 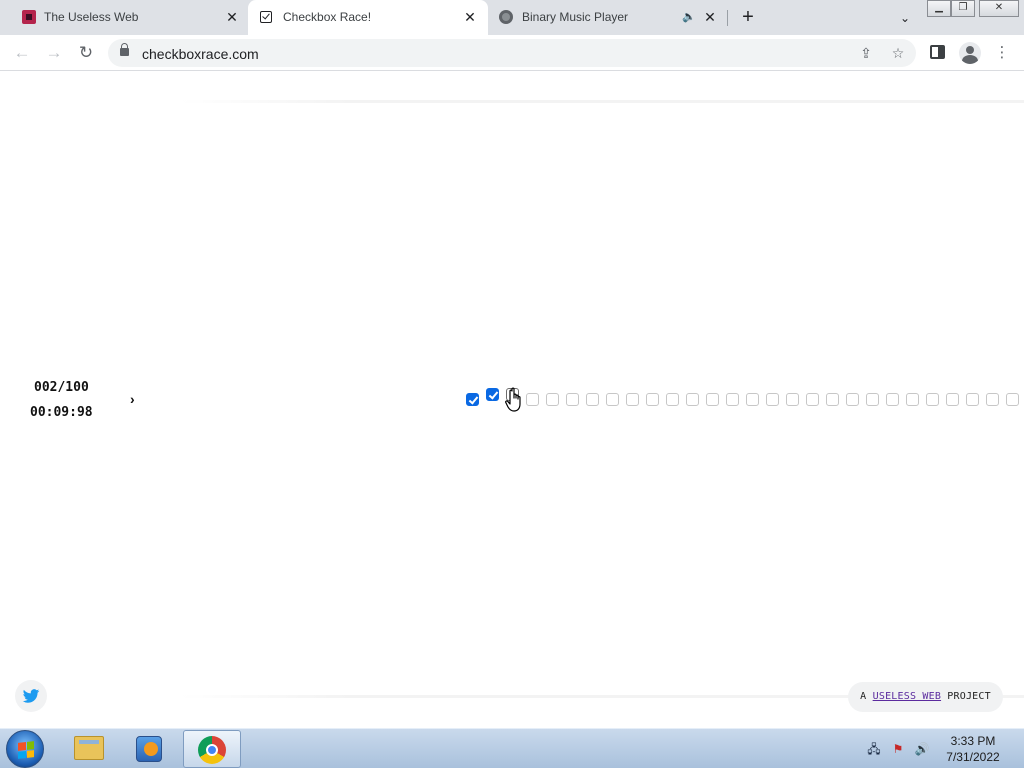 I want to click on new-tab-button: +, so click(x=748, y=17).